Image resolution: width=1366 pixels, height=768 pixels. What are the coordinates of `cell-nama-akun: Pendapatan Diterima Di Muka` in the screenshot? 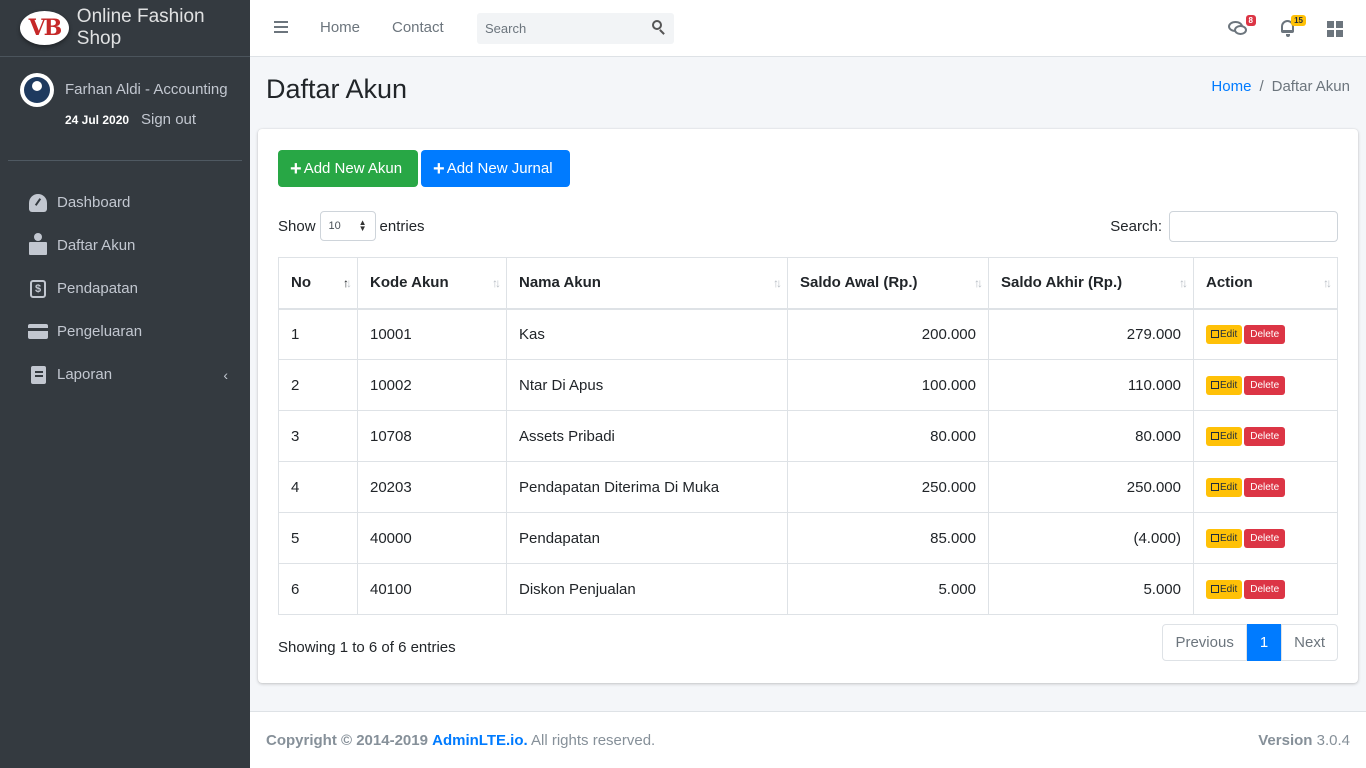 It's located at (647, 487).